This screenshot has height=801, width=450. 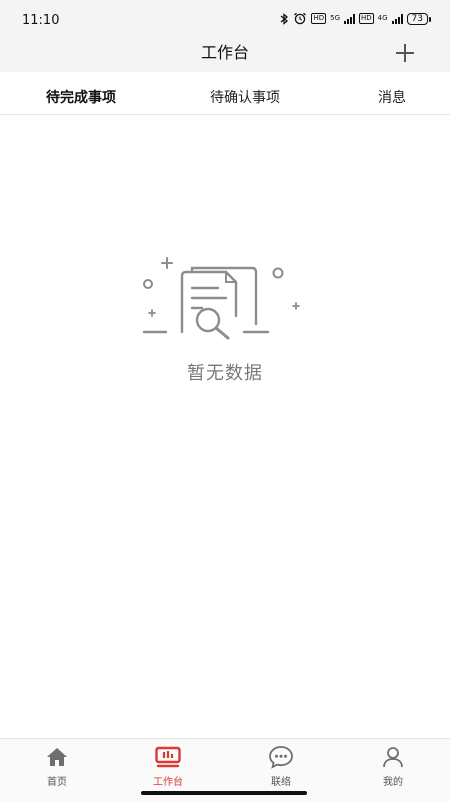 What do you see at coordinates (300, 18) in the screenshot?
I see `alarm-icon` at bounding box center [300, 18].